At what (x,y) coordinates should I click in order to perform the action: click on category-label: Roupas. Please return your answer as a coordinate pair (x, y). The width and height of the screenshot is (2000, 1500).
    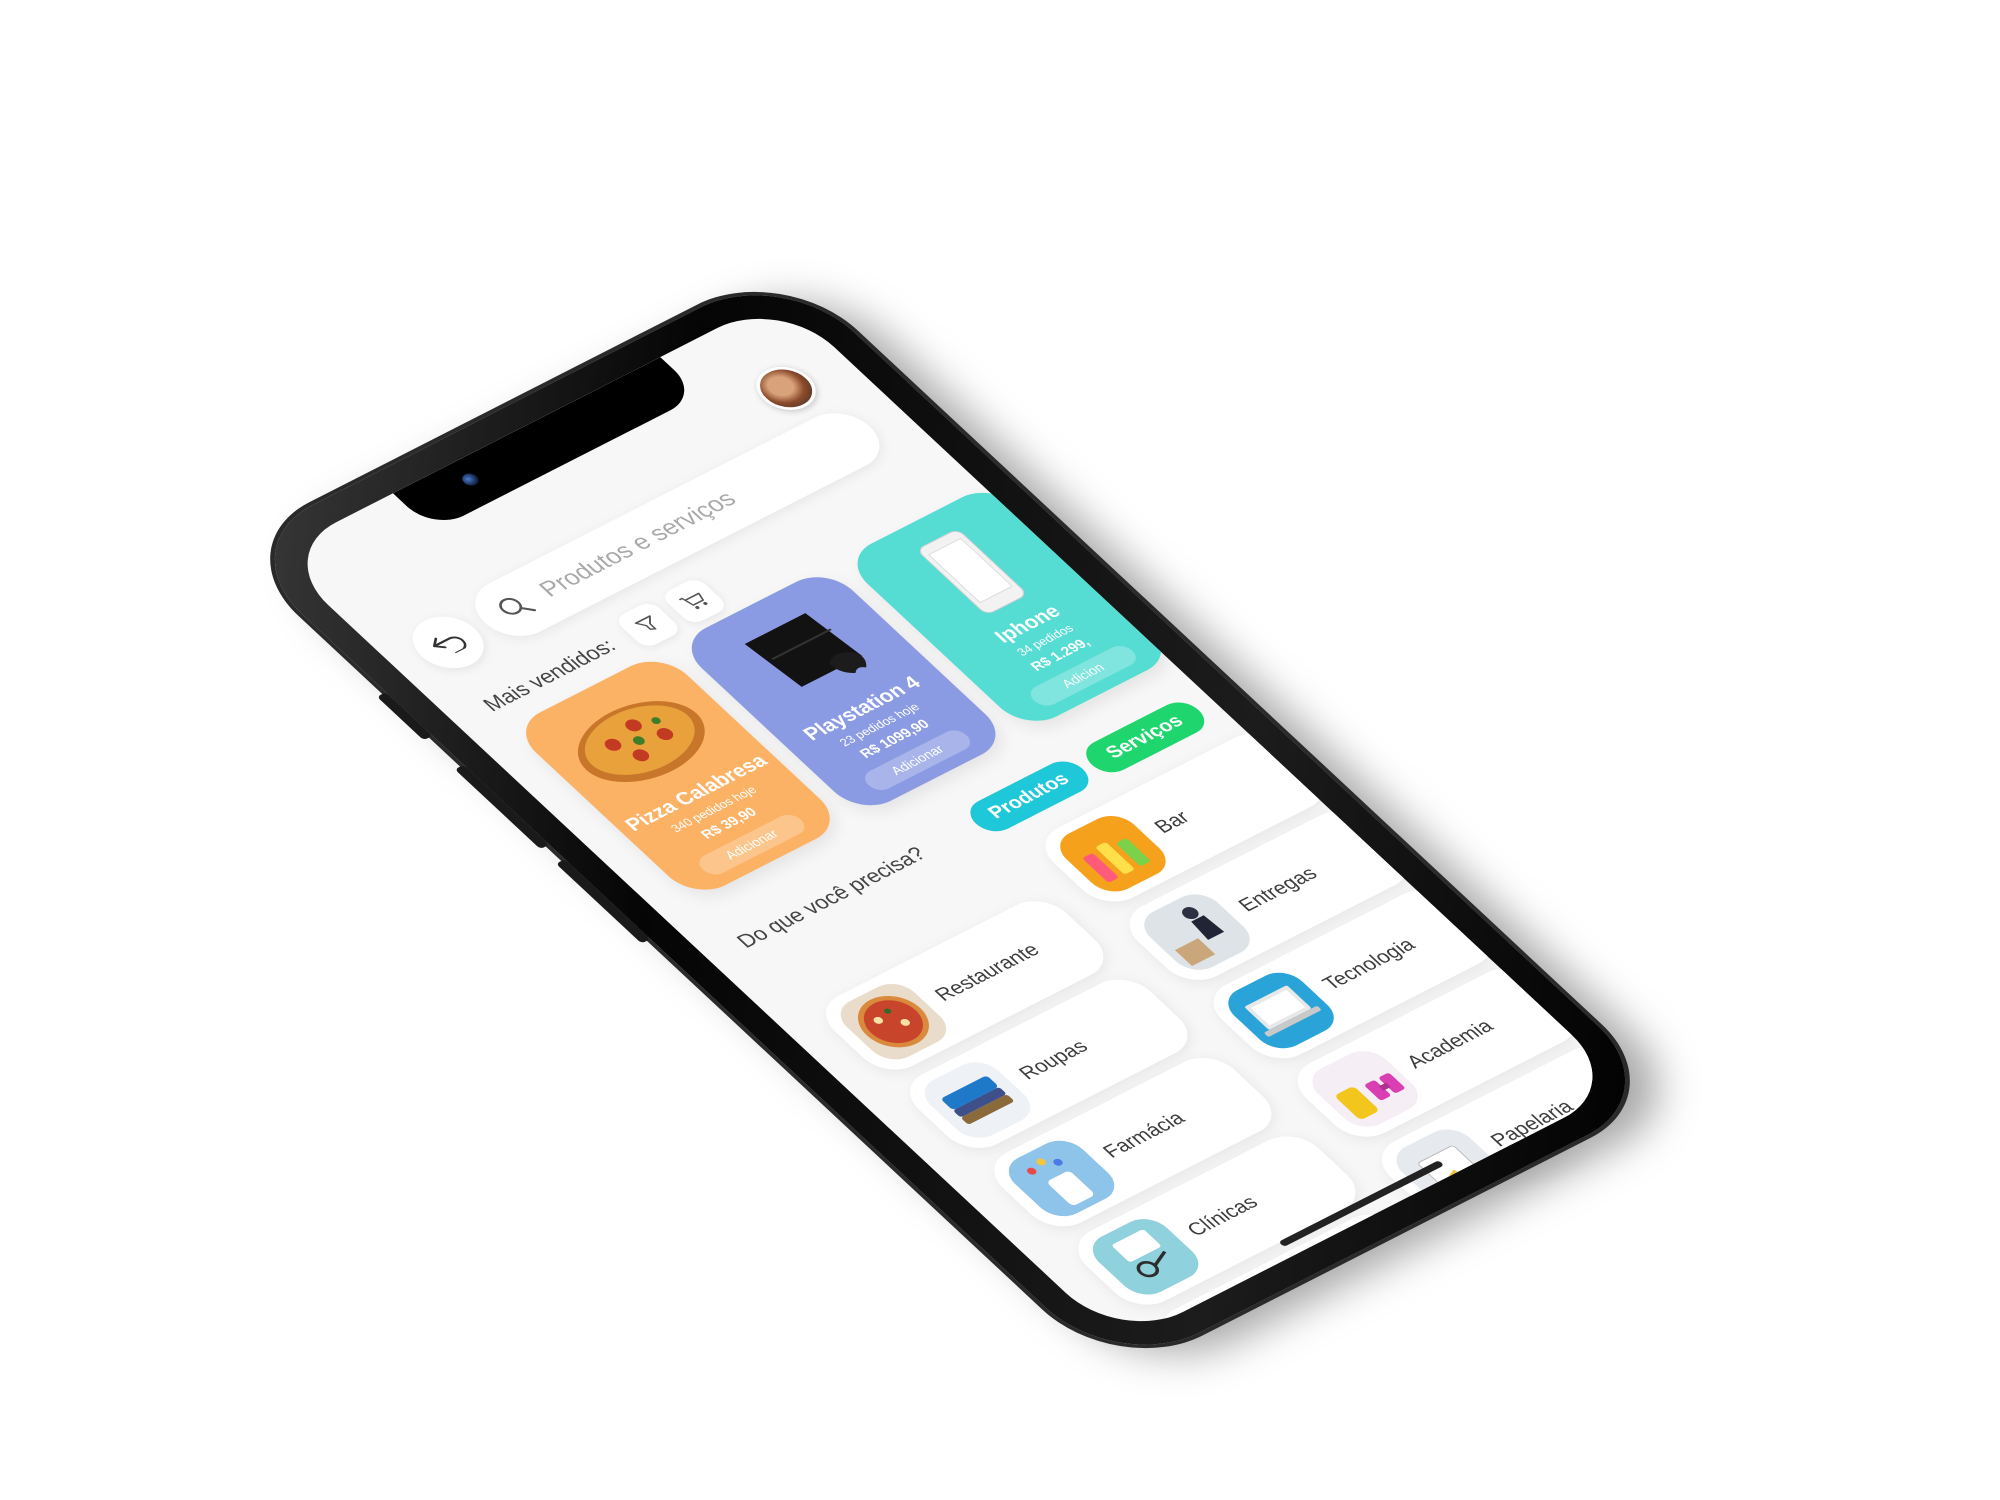
    Looking at the image, I should click on (1054, 1060).